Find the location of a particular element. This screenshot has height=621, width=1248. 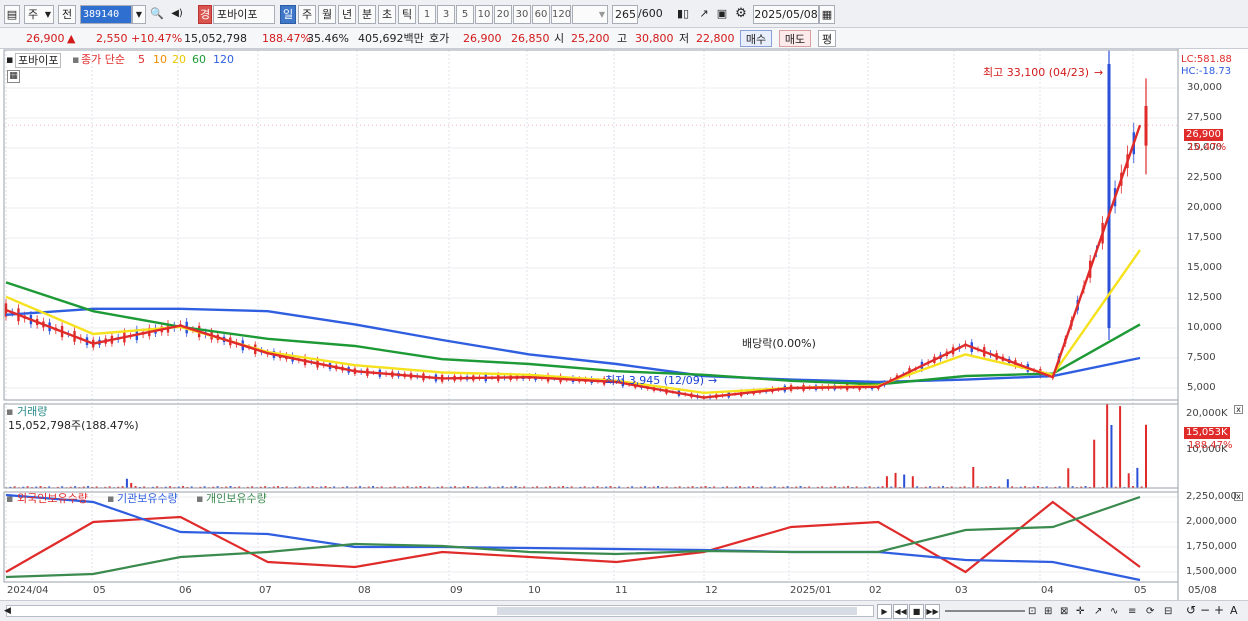

sell-button: 매도 is located at coordinates (795, 38).